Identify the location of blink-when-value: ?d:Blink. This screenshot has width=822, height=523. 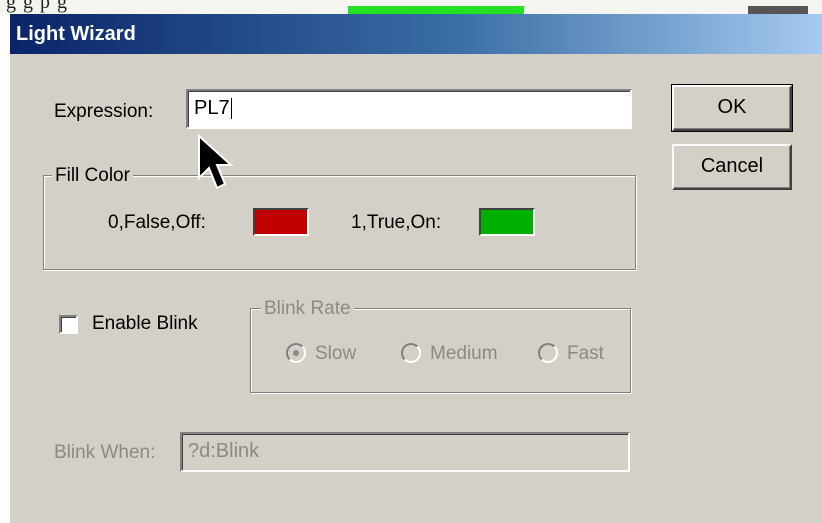
(224, 451).